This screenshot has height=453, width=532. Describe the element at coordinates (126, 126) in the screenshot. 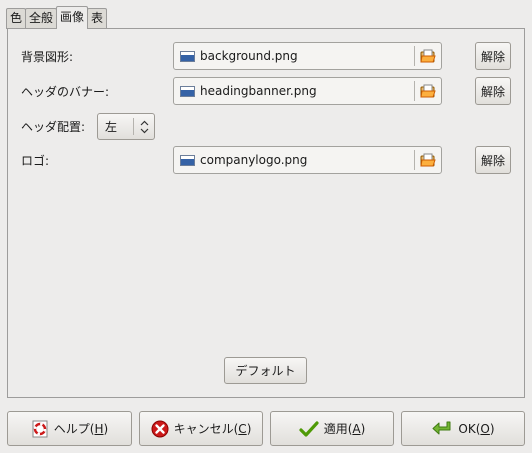

I see `heading-alignment-select: 左` at that location.